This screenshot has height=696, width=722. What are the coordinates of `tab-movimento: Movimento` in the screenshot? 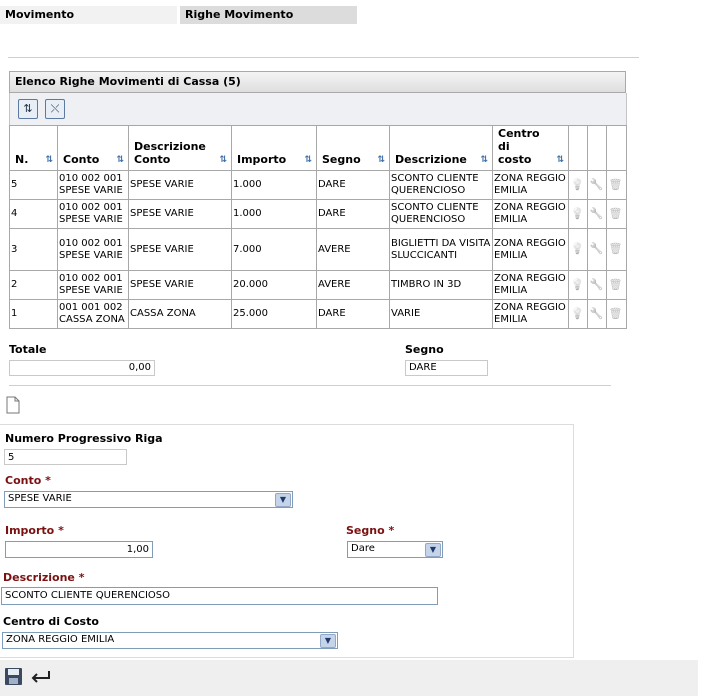 It's located at (88, 15).